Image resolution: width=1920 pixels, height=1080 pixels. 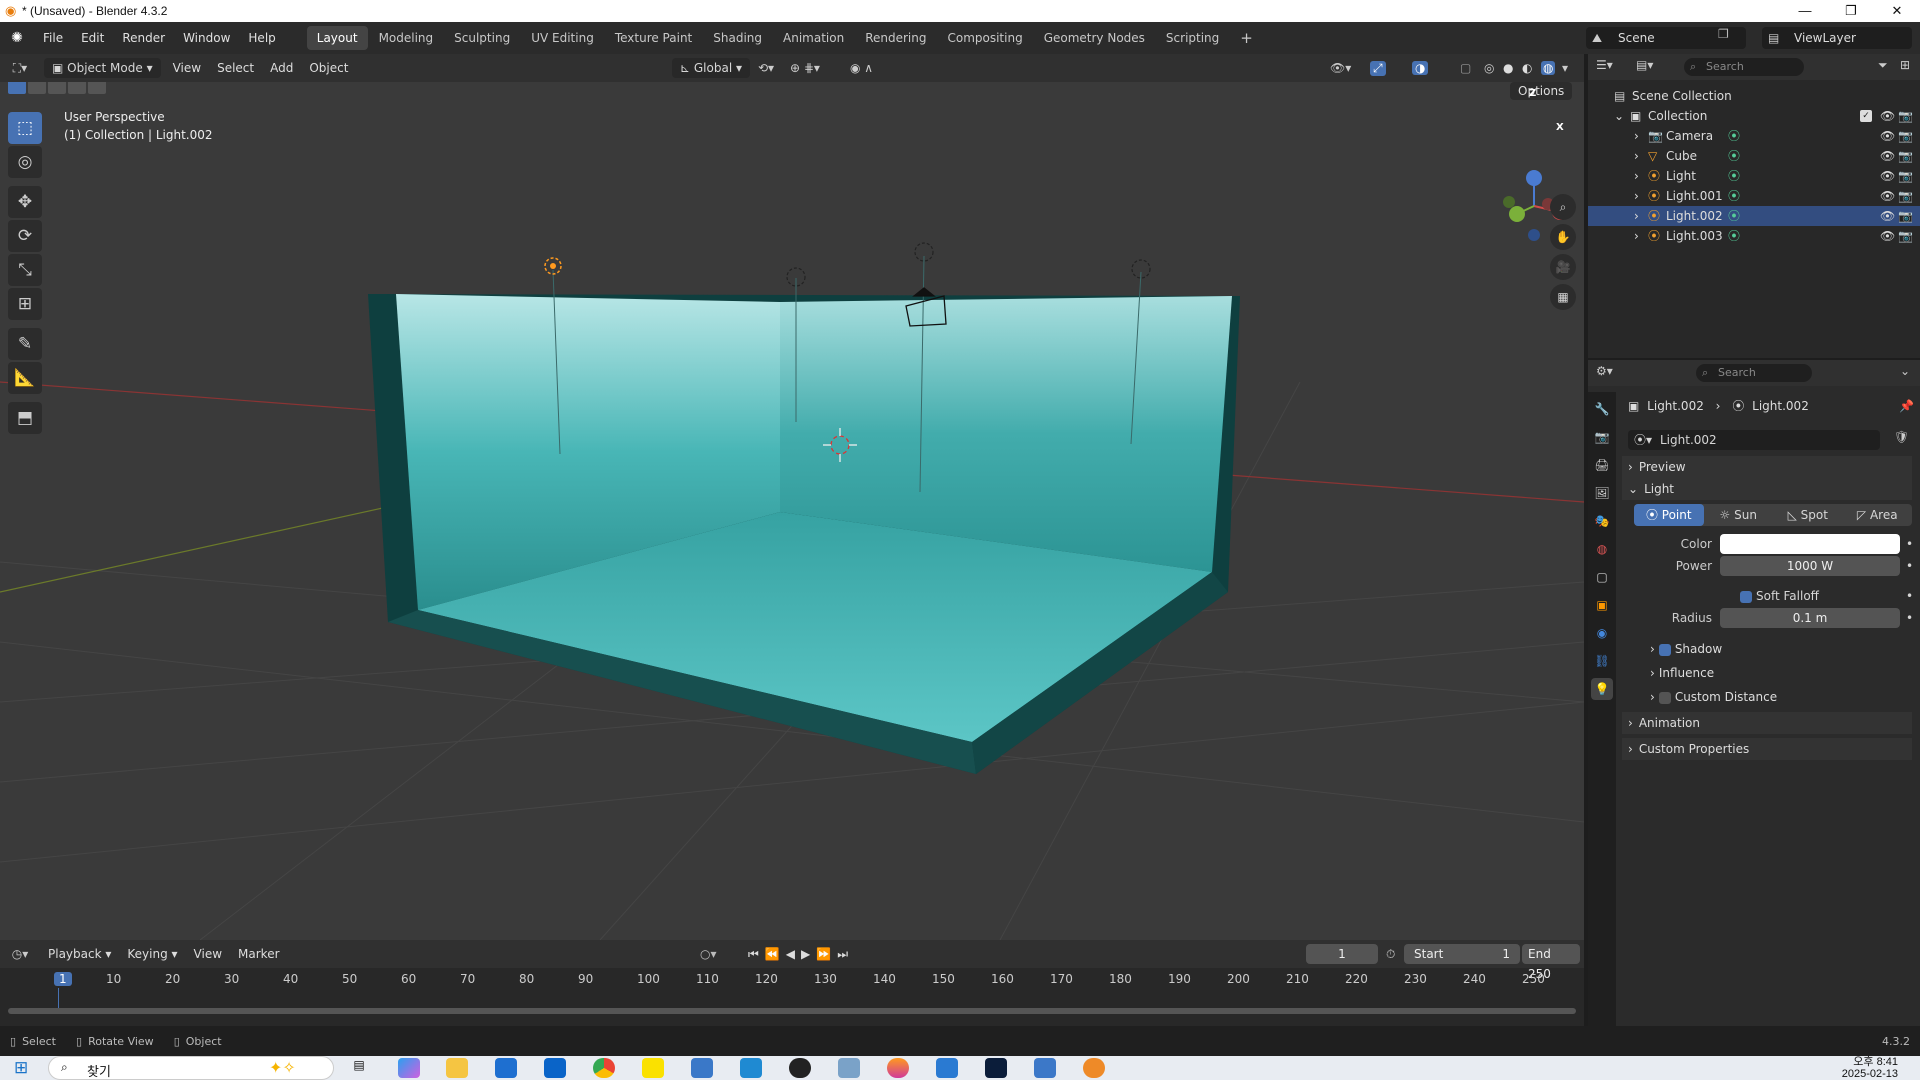 I want to click on light-type-point: ⦿ Point, so click(x=1669, y=515).